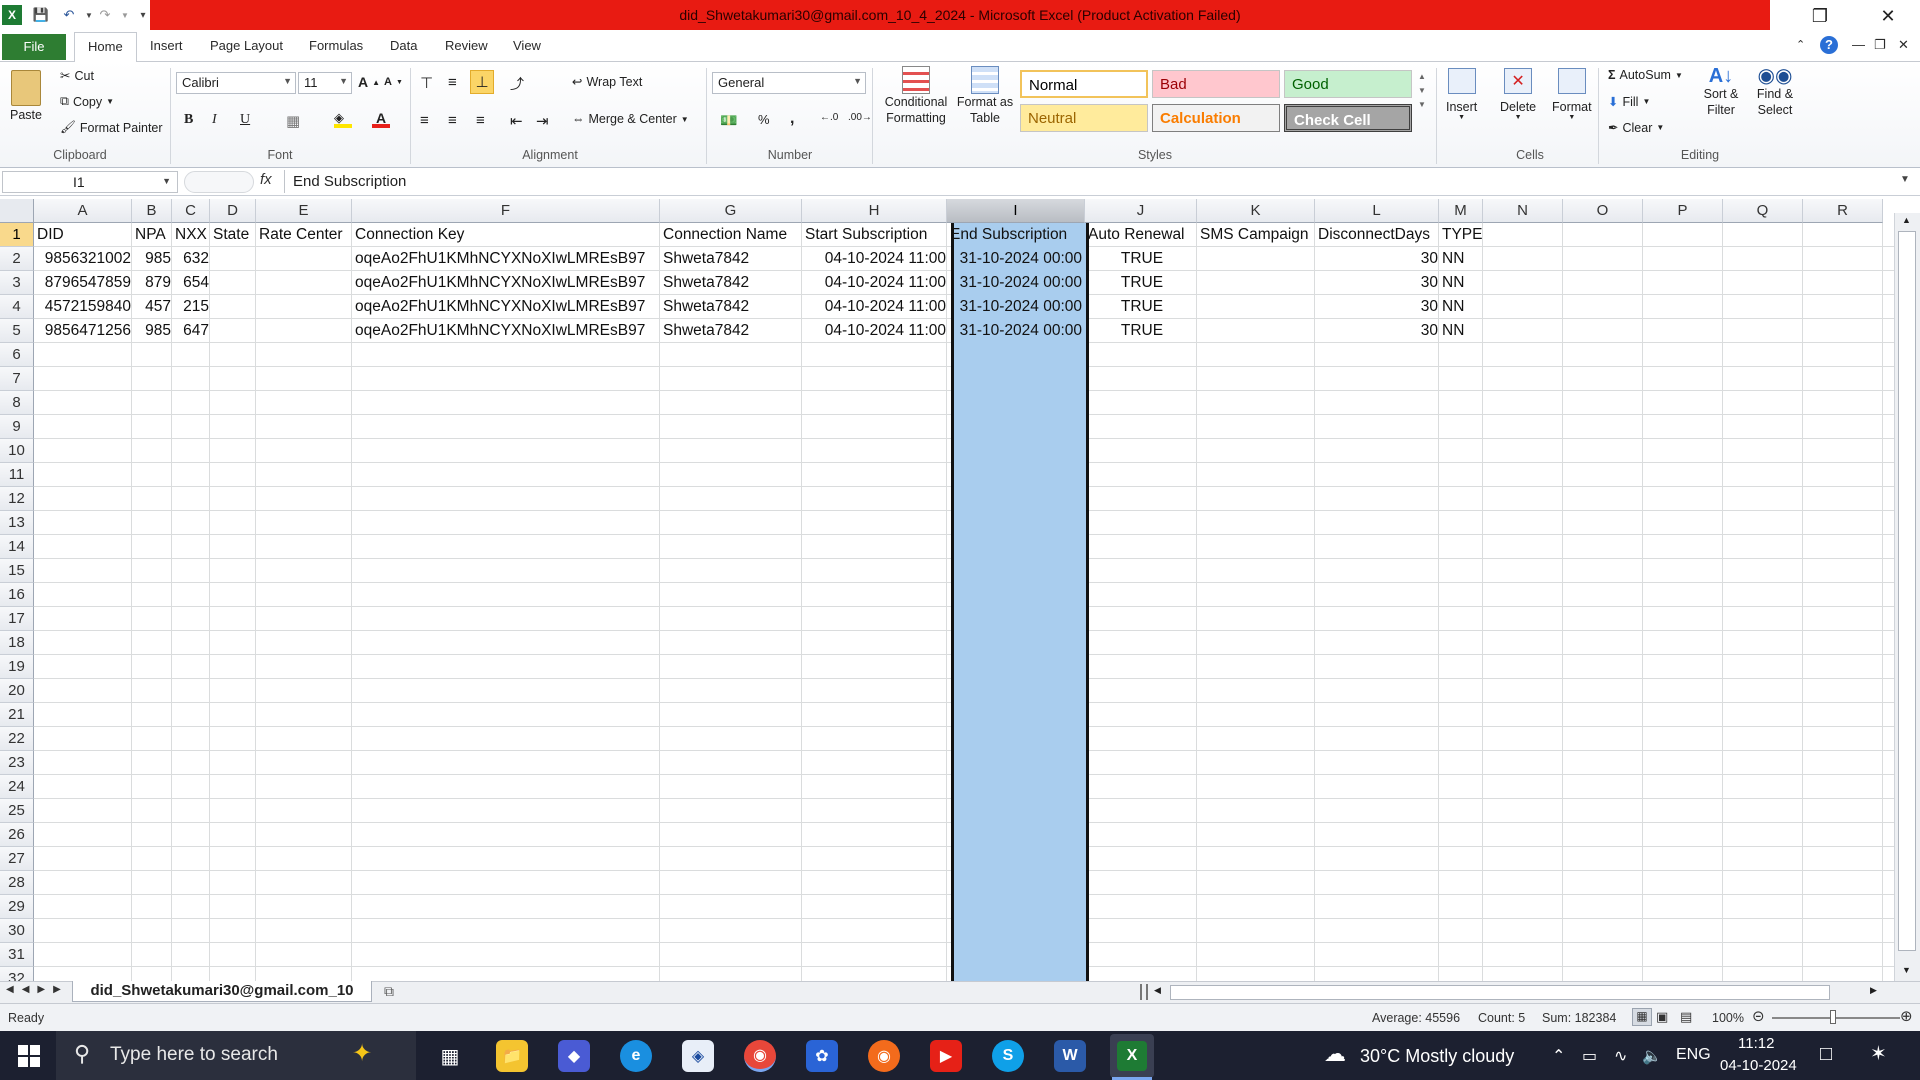 This screenshot has width=1920, height=1080. What do you see at coordinates (1008, 1056) in the screenshot?
I see `skype-icon: S` at bounding box center [1008, 1056].